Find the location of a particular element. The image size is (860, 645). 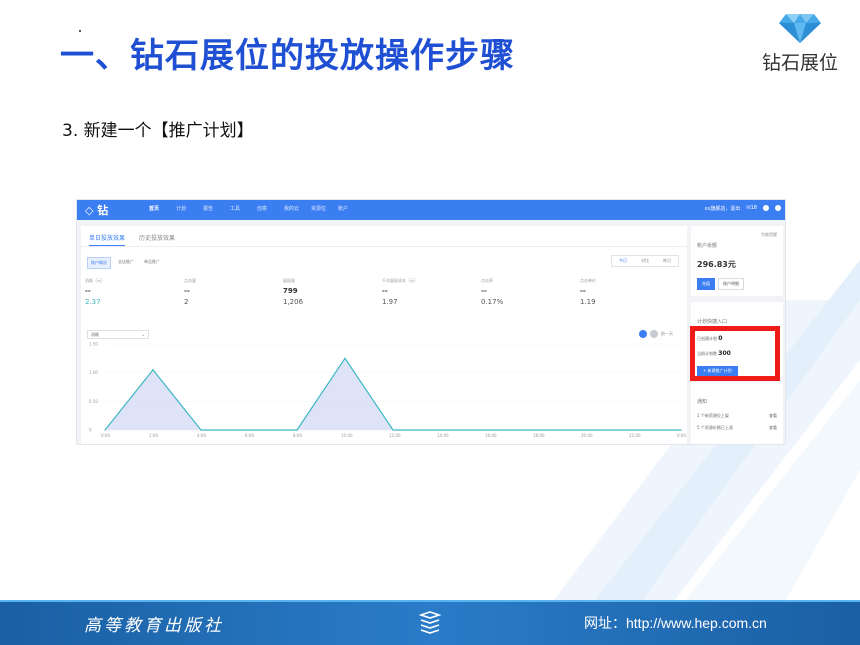

metric: 点击量 -- 2 is located at coordinates (233, 292).